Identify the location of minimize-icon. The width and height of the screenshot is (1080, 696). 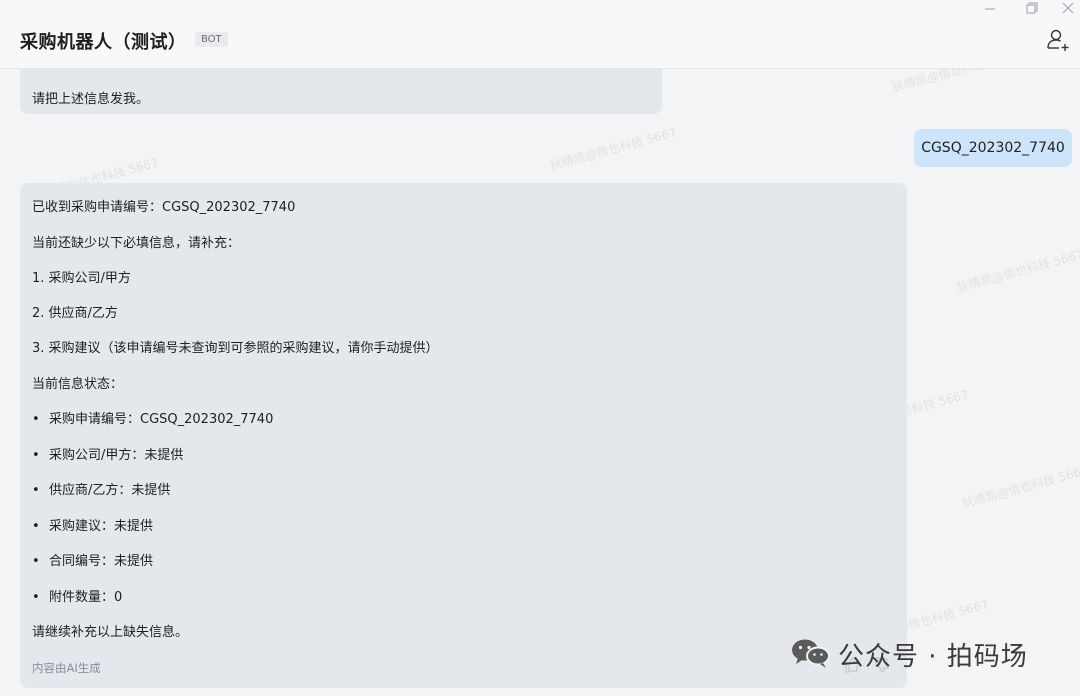
(990, 9).